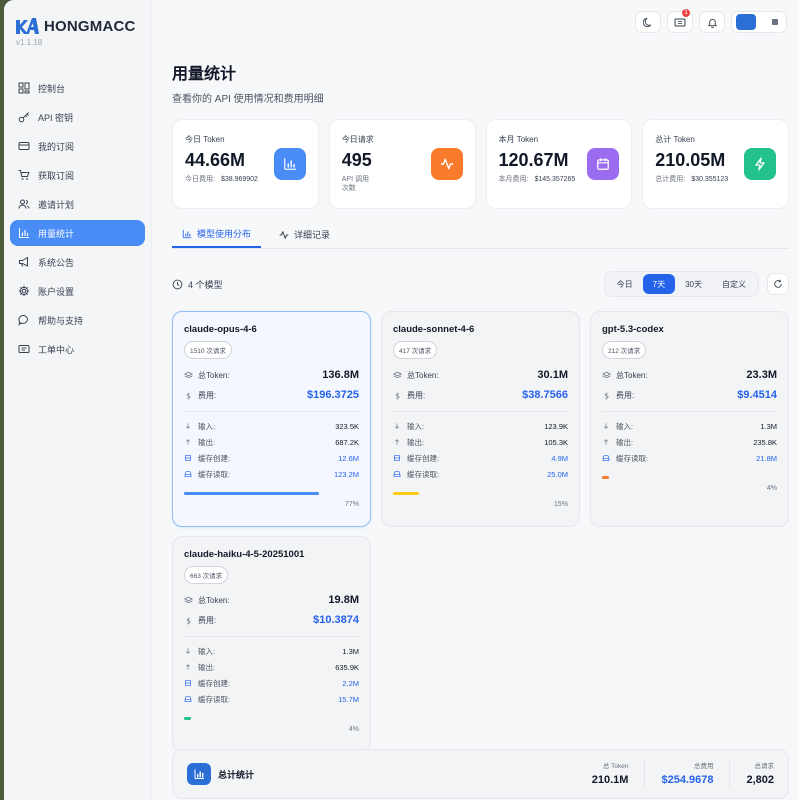  Describe the element at coordinates (746, 22) in the screenshot. I see `avatar` at that location.